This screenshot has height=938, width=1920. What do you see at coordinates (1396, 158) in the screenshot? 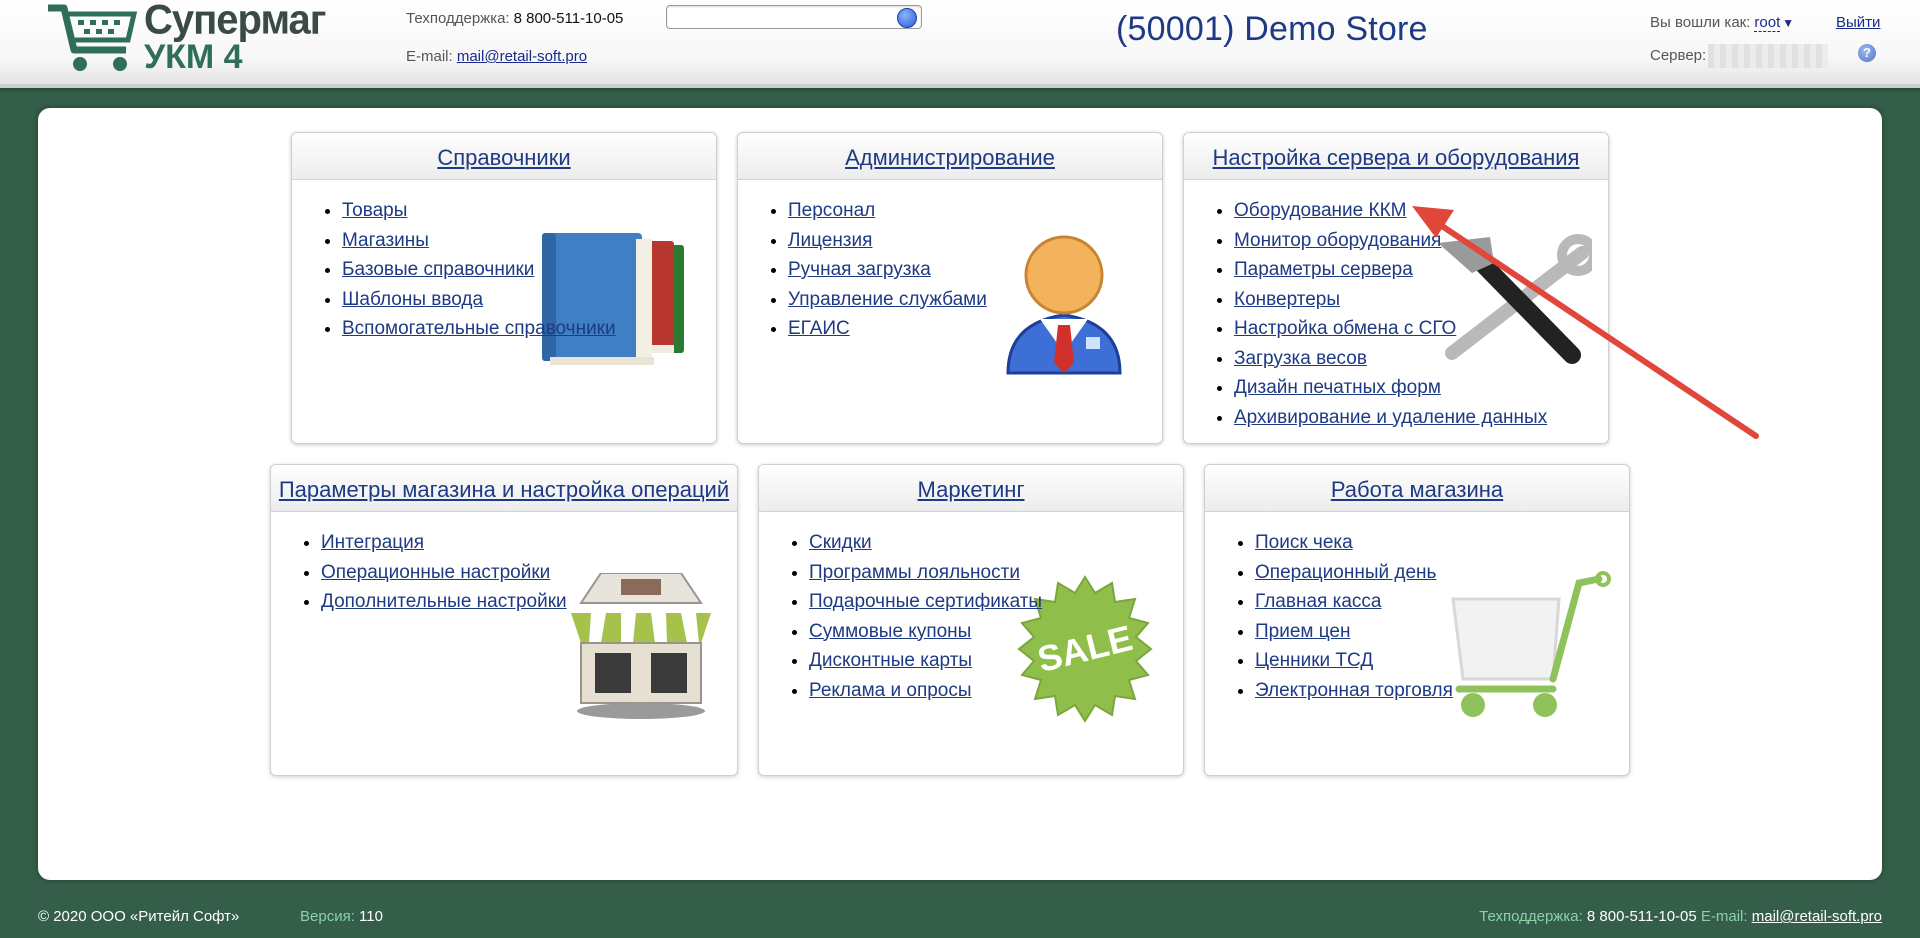
I see `card-title-server-settings: Настройка сервера и оборудования` at bounding box center [1396, 158].